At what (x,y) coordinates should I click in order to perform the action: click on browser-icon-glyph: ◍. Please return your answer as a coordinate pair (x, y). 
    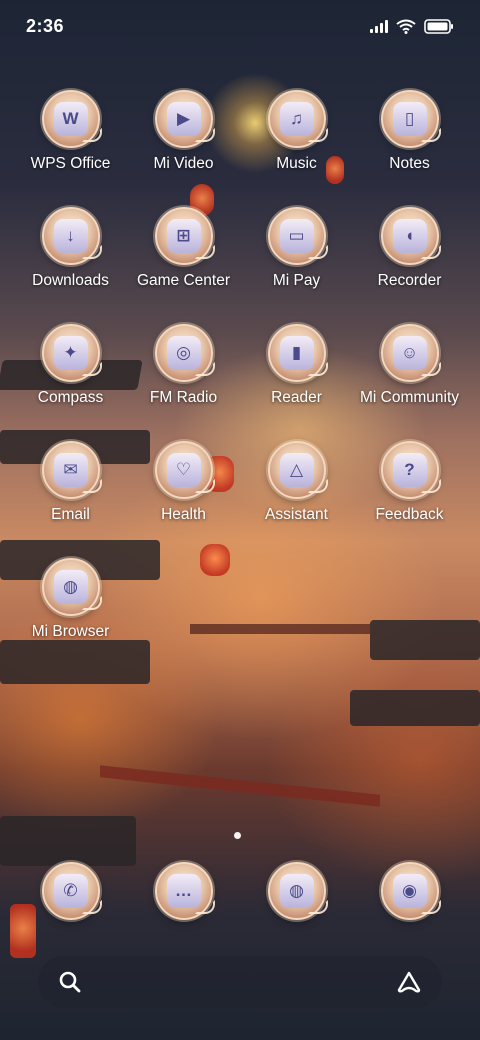
    Looking at the image, I should click on (296, 891).